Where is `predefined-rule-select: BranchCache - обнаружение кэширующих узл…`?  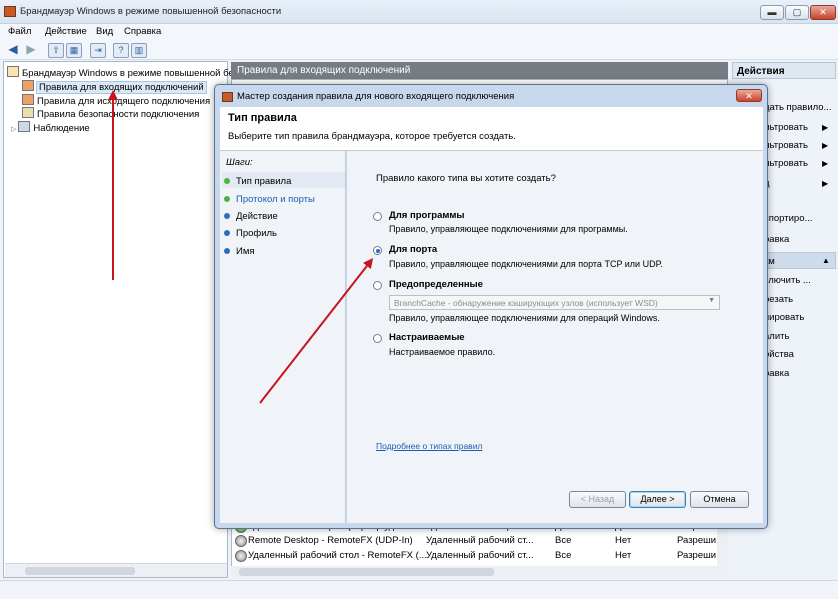 predefined-rule-select: BranchCache - обнаружение кэширующих узл… is located at coordinates (554, 302).